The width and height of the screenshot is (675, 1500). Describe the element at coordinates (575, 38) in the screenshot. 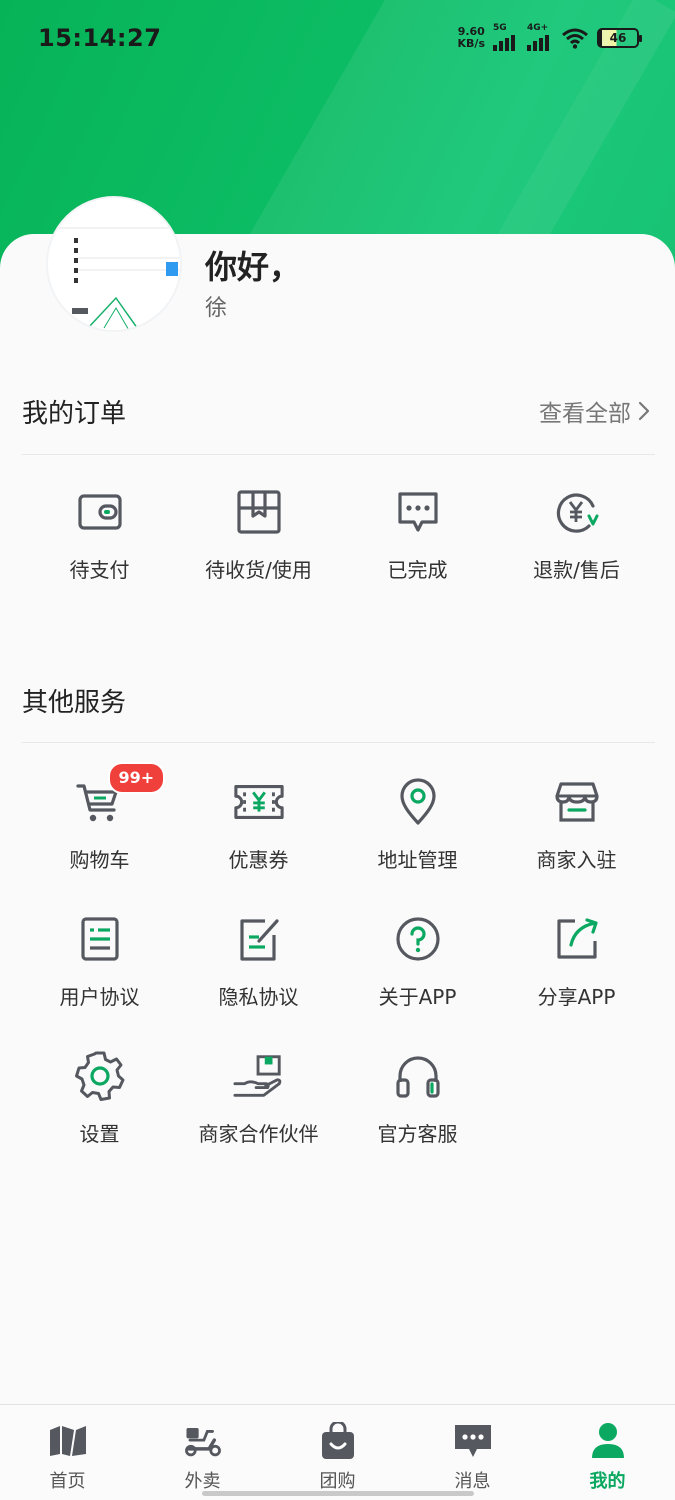

I see `wifi-icon` at that location.